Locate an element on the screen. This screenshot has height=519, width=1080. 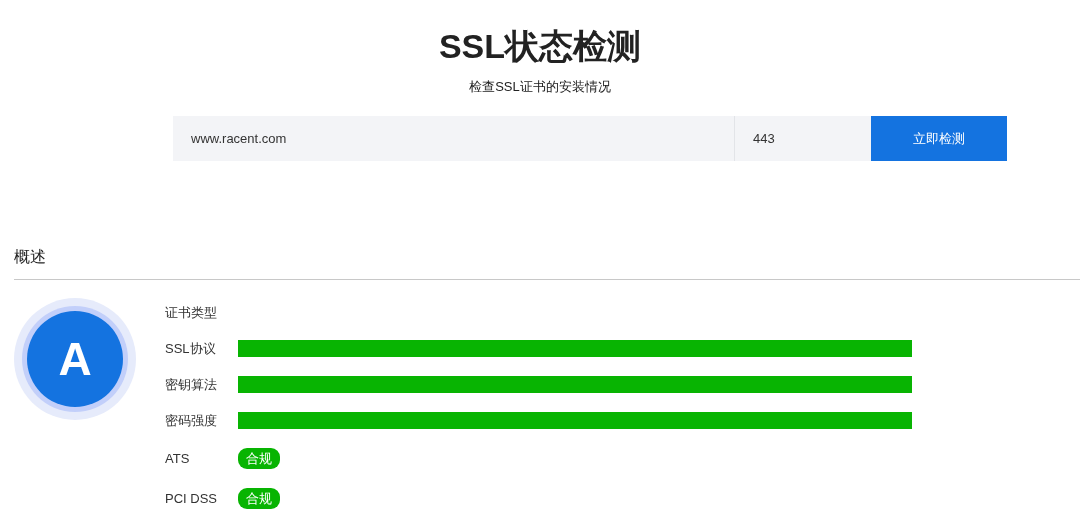
row-label: PCI DSS is located at coordinates (191, 498).